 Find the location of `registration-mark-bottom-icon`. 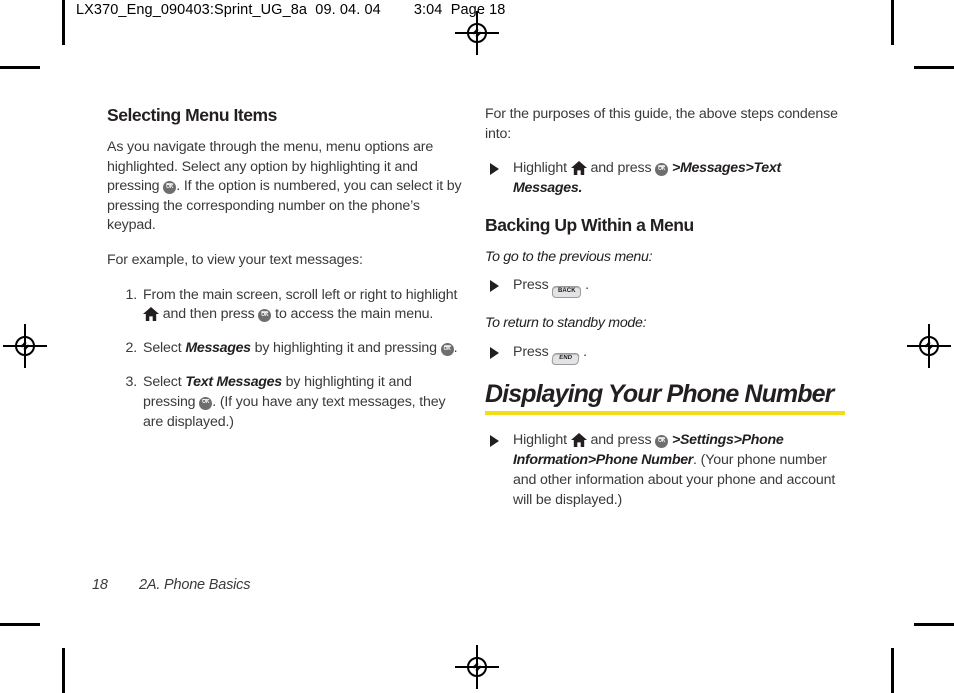

registration-mark-bottom-icon is located at coordinates (477, 667).